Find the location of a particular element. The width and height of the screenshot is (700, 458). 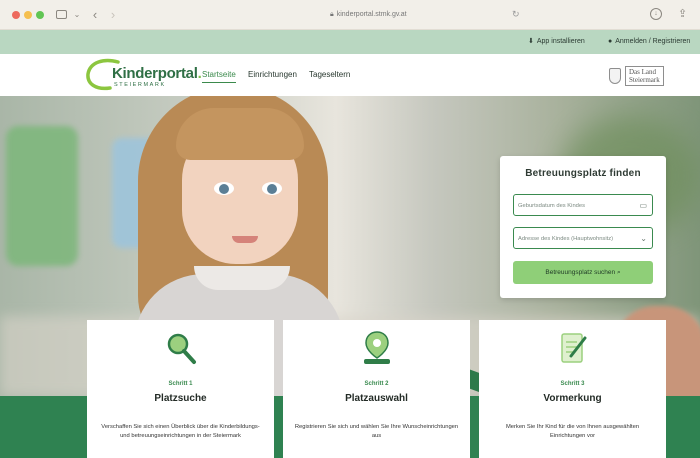

search-icon: ⌕ is located at coordinates (618, 272).